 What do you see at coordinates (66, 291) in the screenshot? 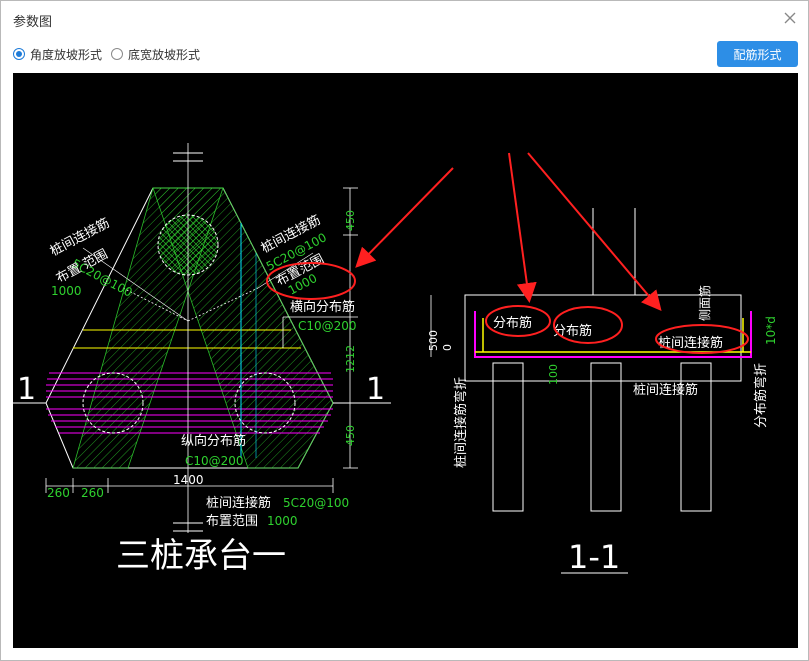
I see `label-layout-range-left-value: 1000` at bounding box center [66, 291].